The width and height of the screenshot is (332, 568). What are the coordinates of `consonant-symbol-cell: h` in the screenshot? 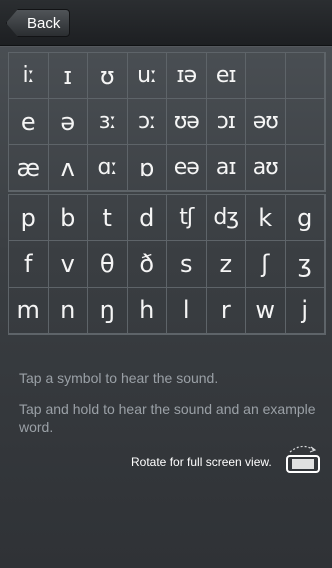 It's located at (147, 310).